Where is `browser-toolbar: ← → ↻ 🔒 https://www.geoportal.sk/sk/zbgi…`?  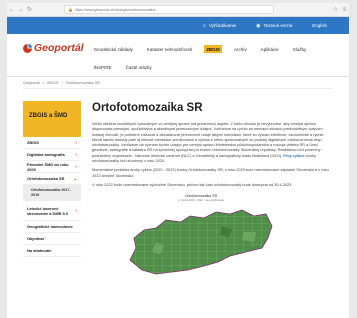 browser-toolbar: ← → ↻ 🔒 https://www.geoportal.sk/sk/zbgi… is located at coordinates (178, 10).